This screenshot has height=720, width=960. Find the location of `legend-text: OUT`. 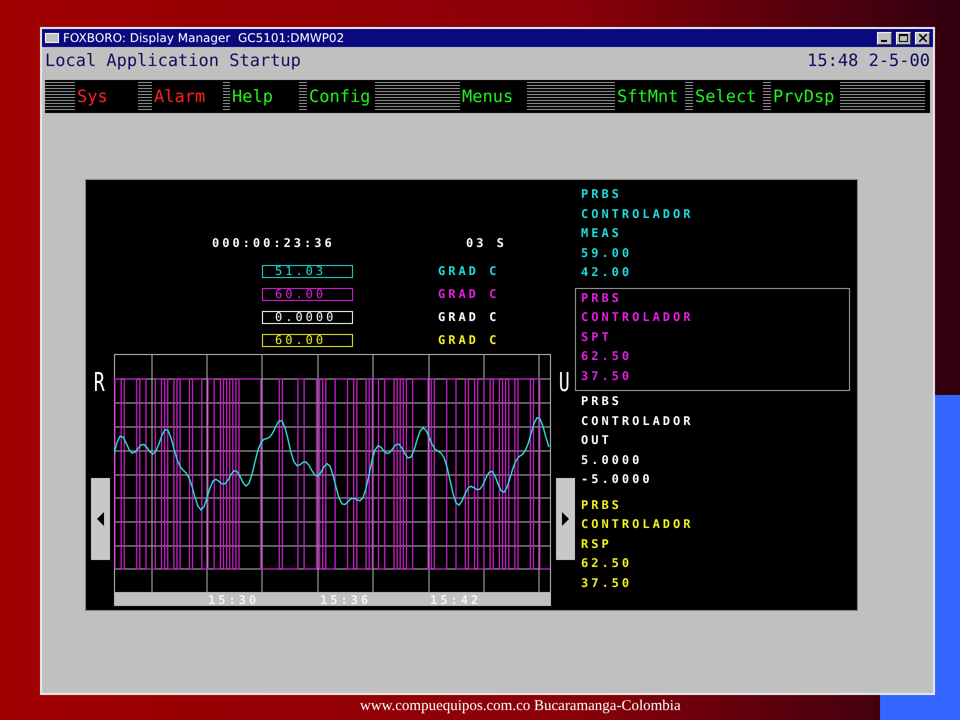

legend-text: OUT is located at coordinates (597, 440).